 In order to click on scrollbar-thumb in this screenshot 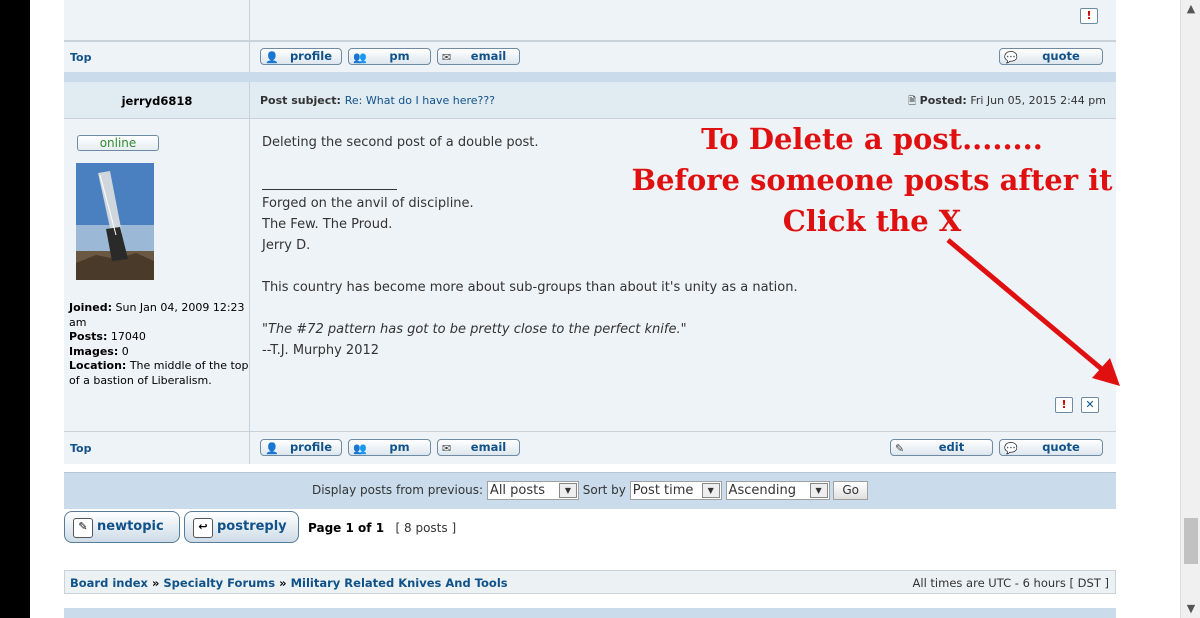, I will do `click(1191, 541)`.